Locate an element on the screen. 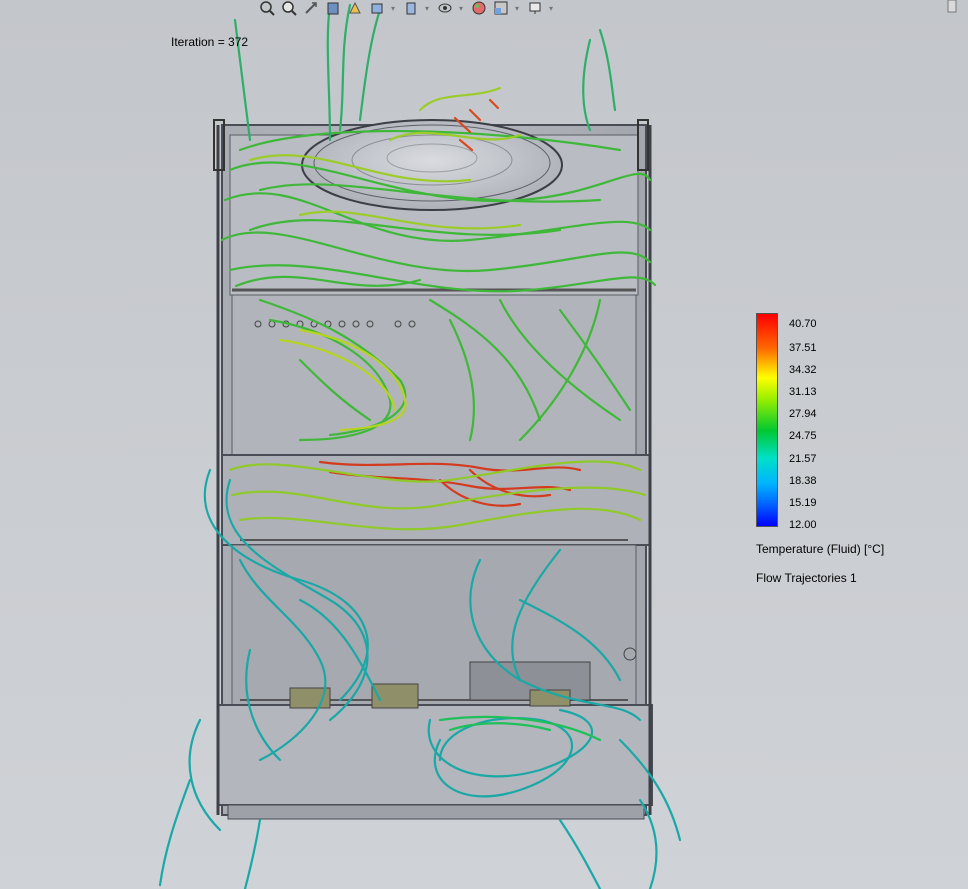  legend-tick: 15.19 is located at coordinates (803, 503).